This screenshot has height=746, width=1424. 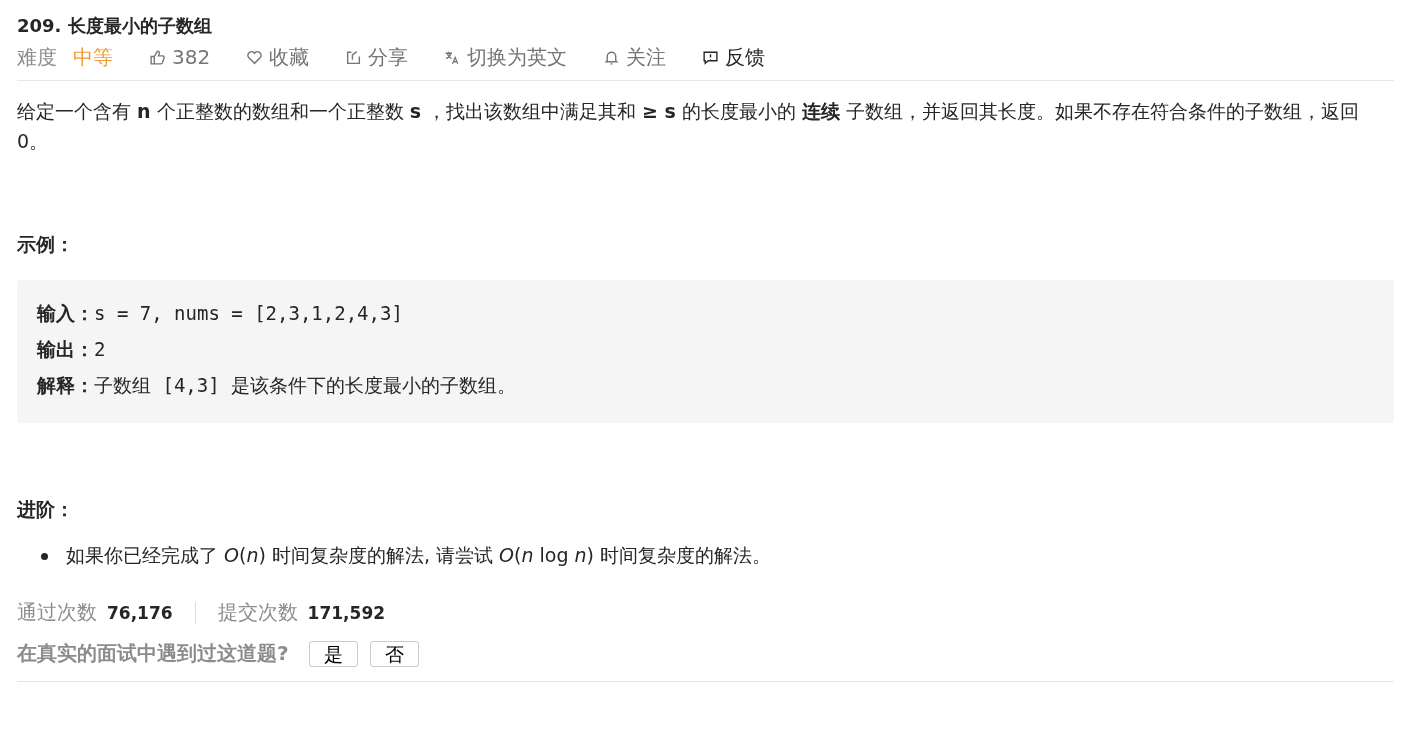 I want to click on action-button: 关注, so click(x=635, y=57).